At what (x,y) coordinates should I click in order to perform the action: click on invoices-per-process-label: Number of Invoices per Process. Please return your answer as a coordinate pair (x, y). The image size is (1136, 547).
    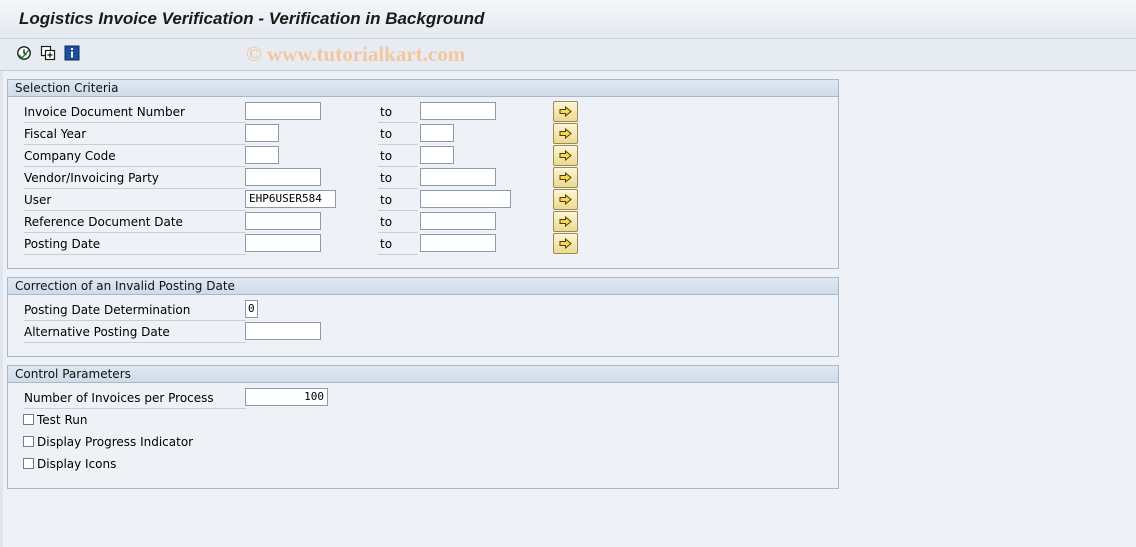
    Looking at the image, I should click on (135, 399).